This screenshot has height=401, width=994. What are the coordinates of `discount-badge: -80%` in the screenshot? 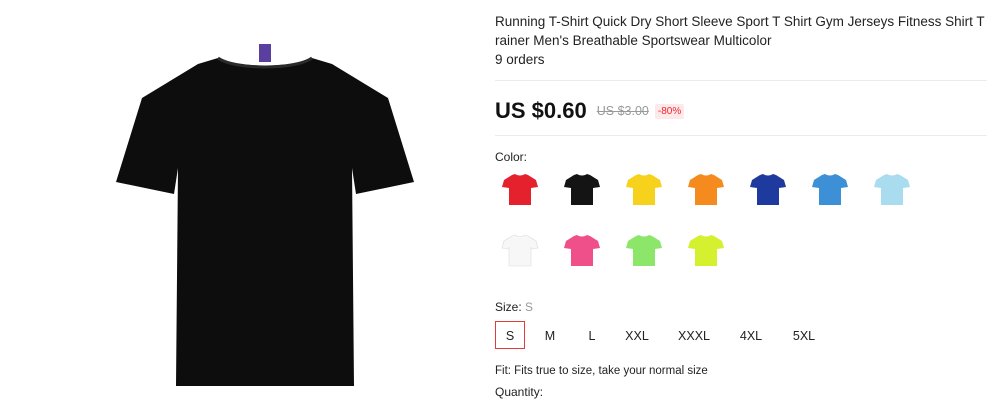 It's located at (669, 111).